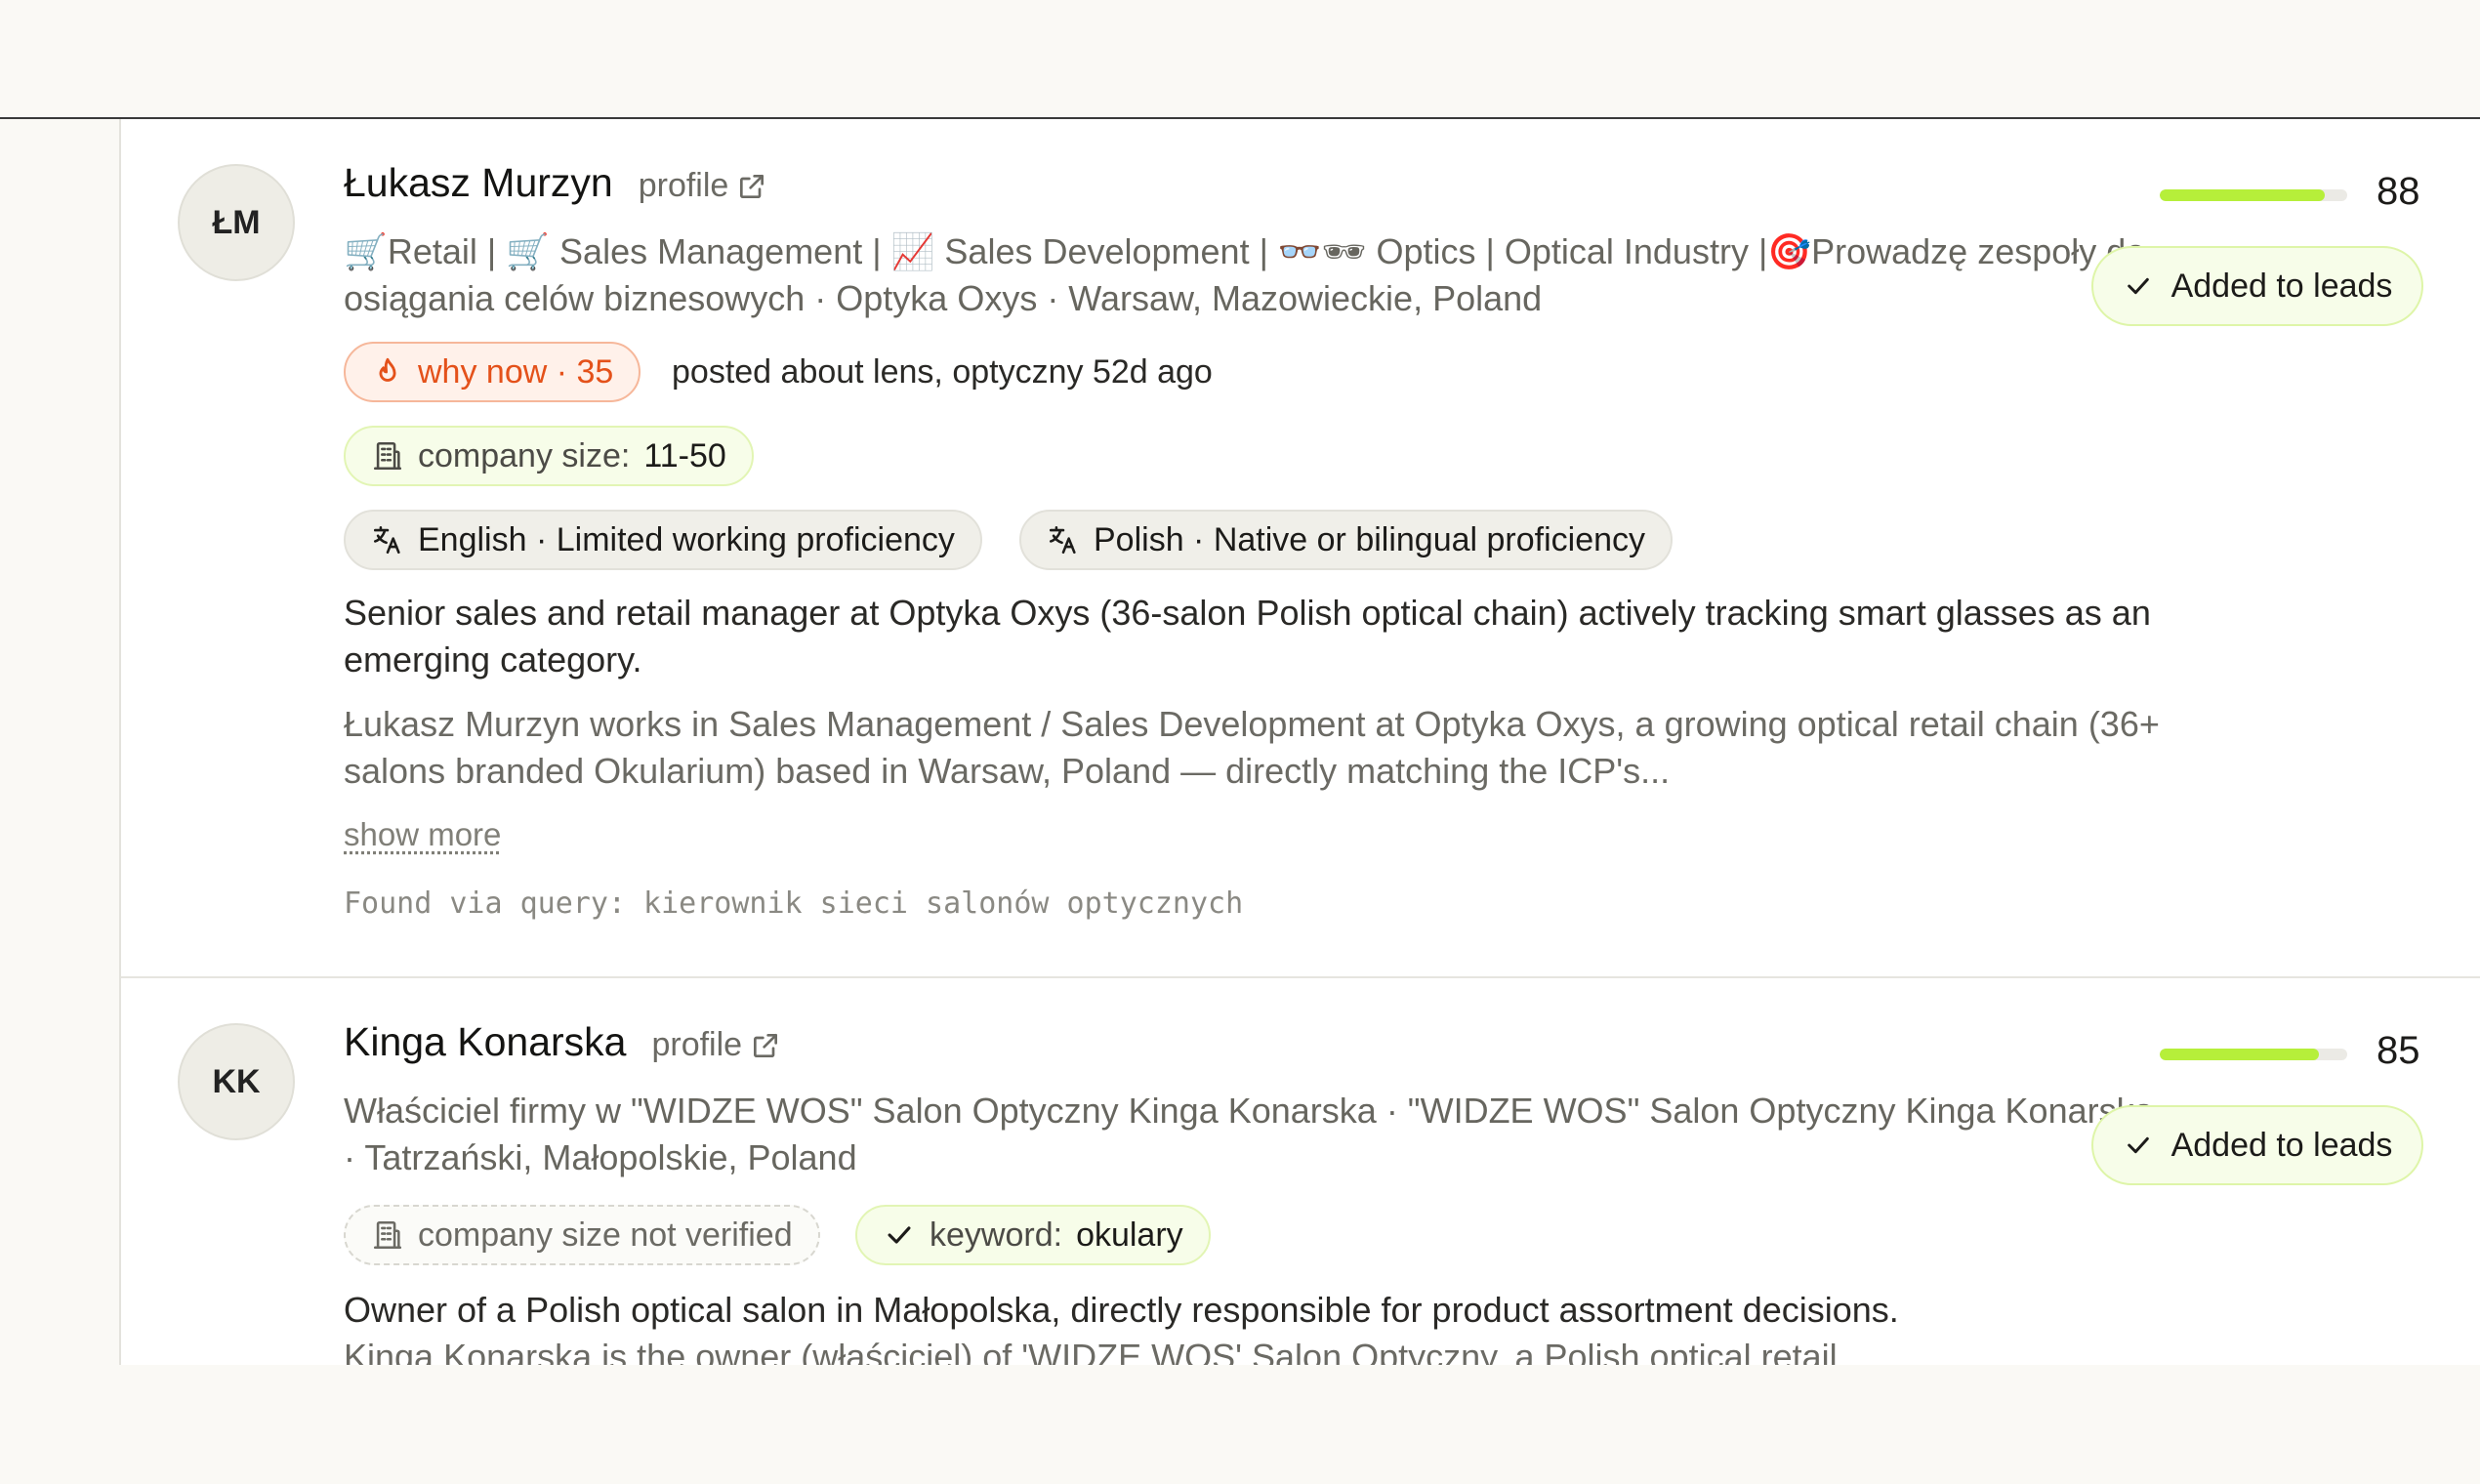  Describe the element at coordinates (1240, 60) in the screenshot. I see `top-toolbar` at that location.